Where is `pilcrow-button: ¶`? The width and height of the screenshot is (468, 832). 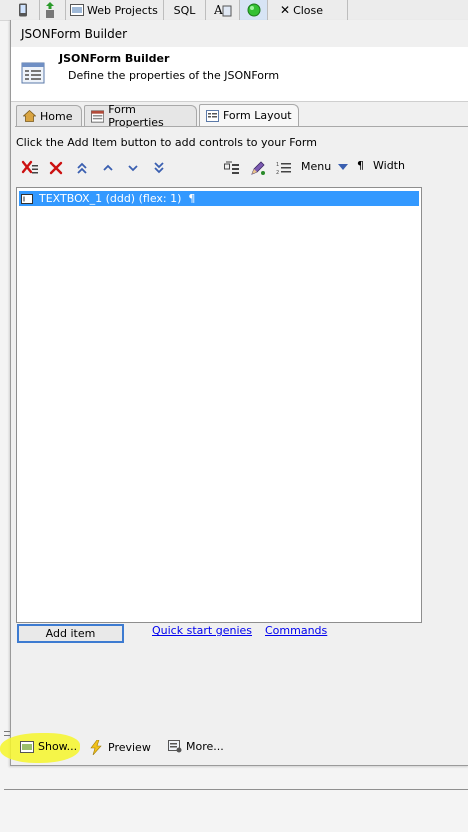 pilcrow-button: ¶ is located at coordinates (360, 165).